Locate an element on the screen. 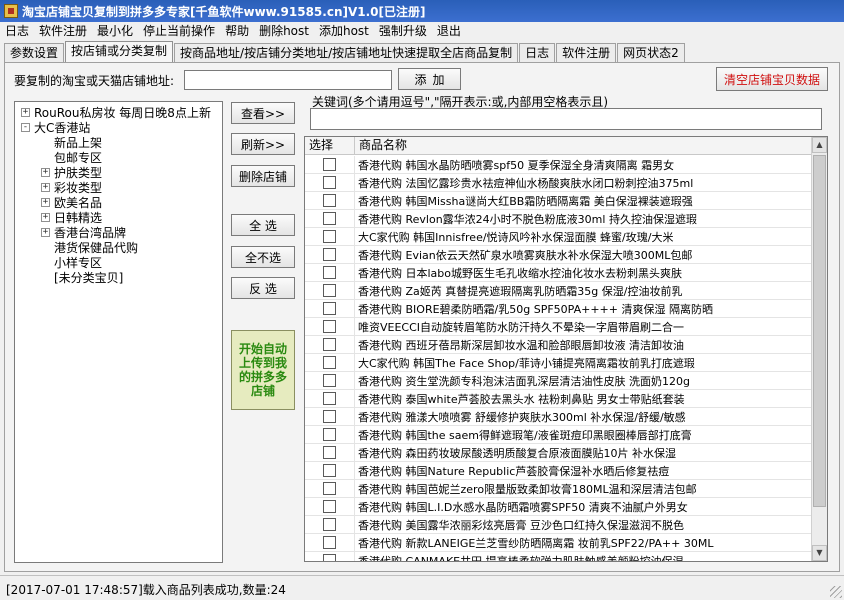 The width and height of the screenshot is (844, 600). tree-node: - 大C香港站 is located at coordinates (118, 127).